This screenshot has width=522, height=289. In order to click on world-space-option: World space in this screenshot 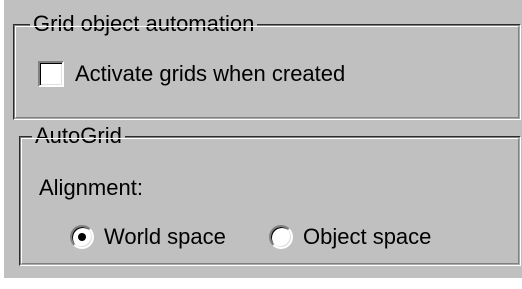, I will do `click(148, 237)`.